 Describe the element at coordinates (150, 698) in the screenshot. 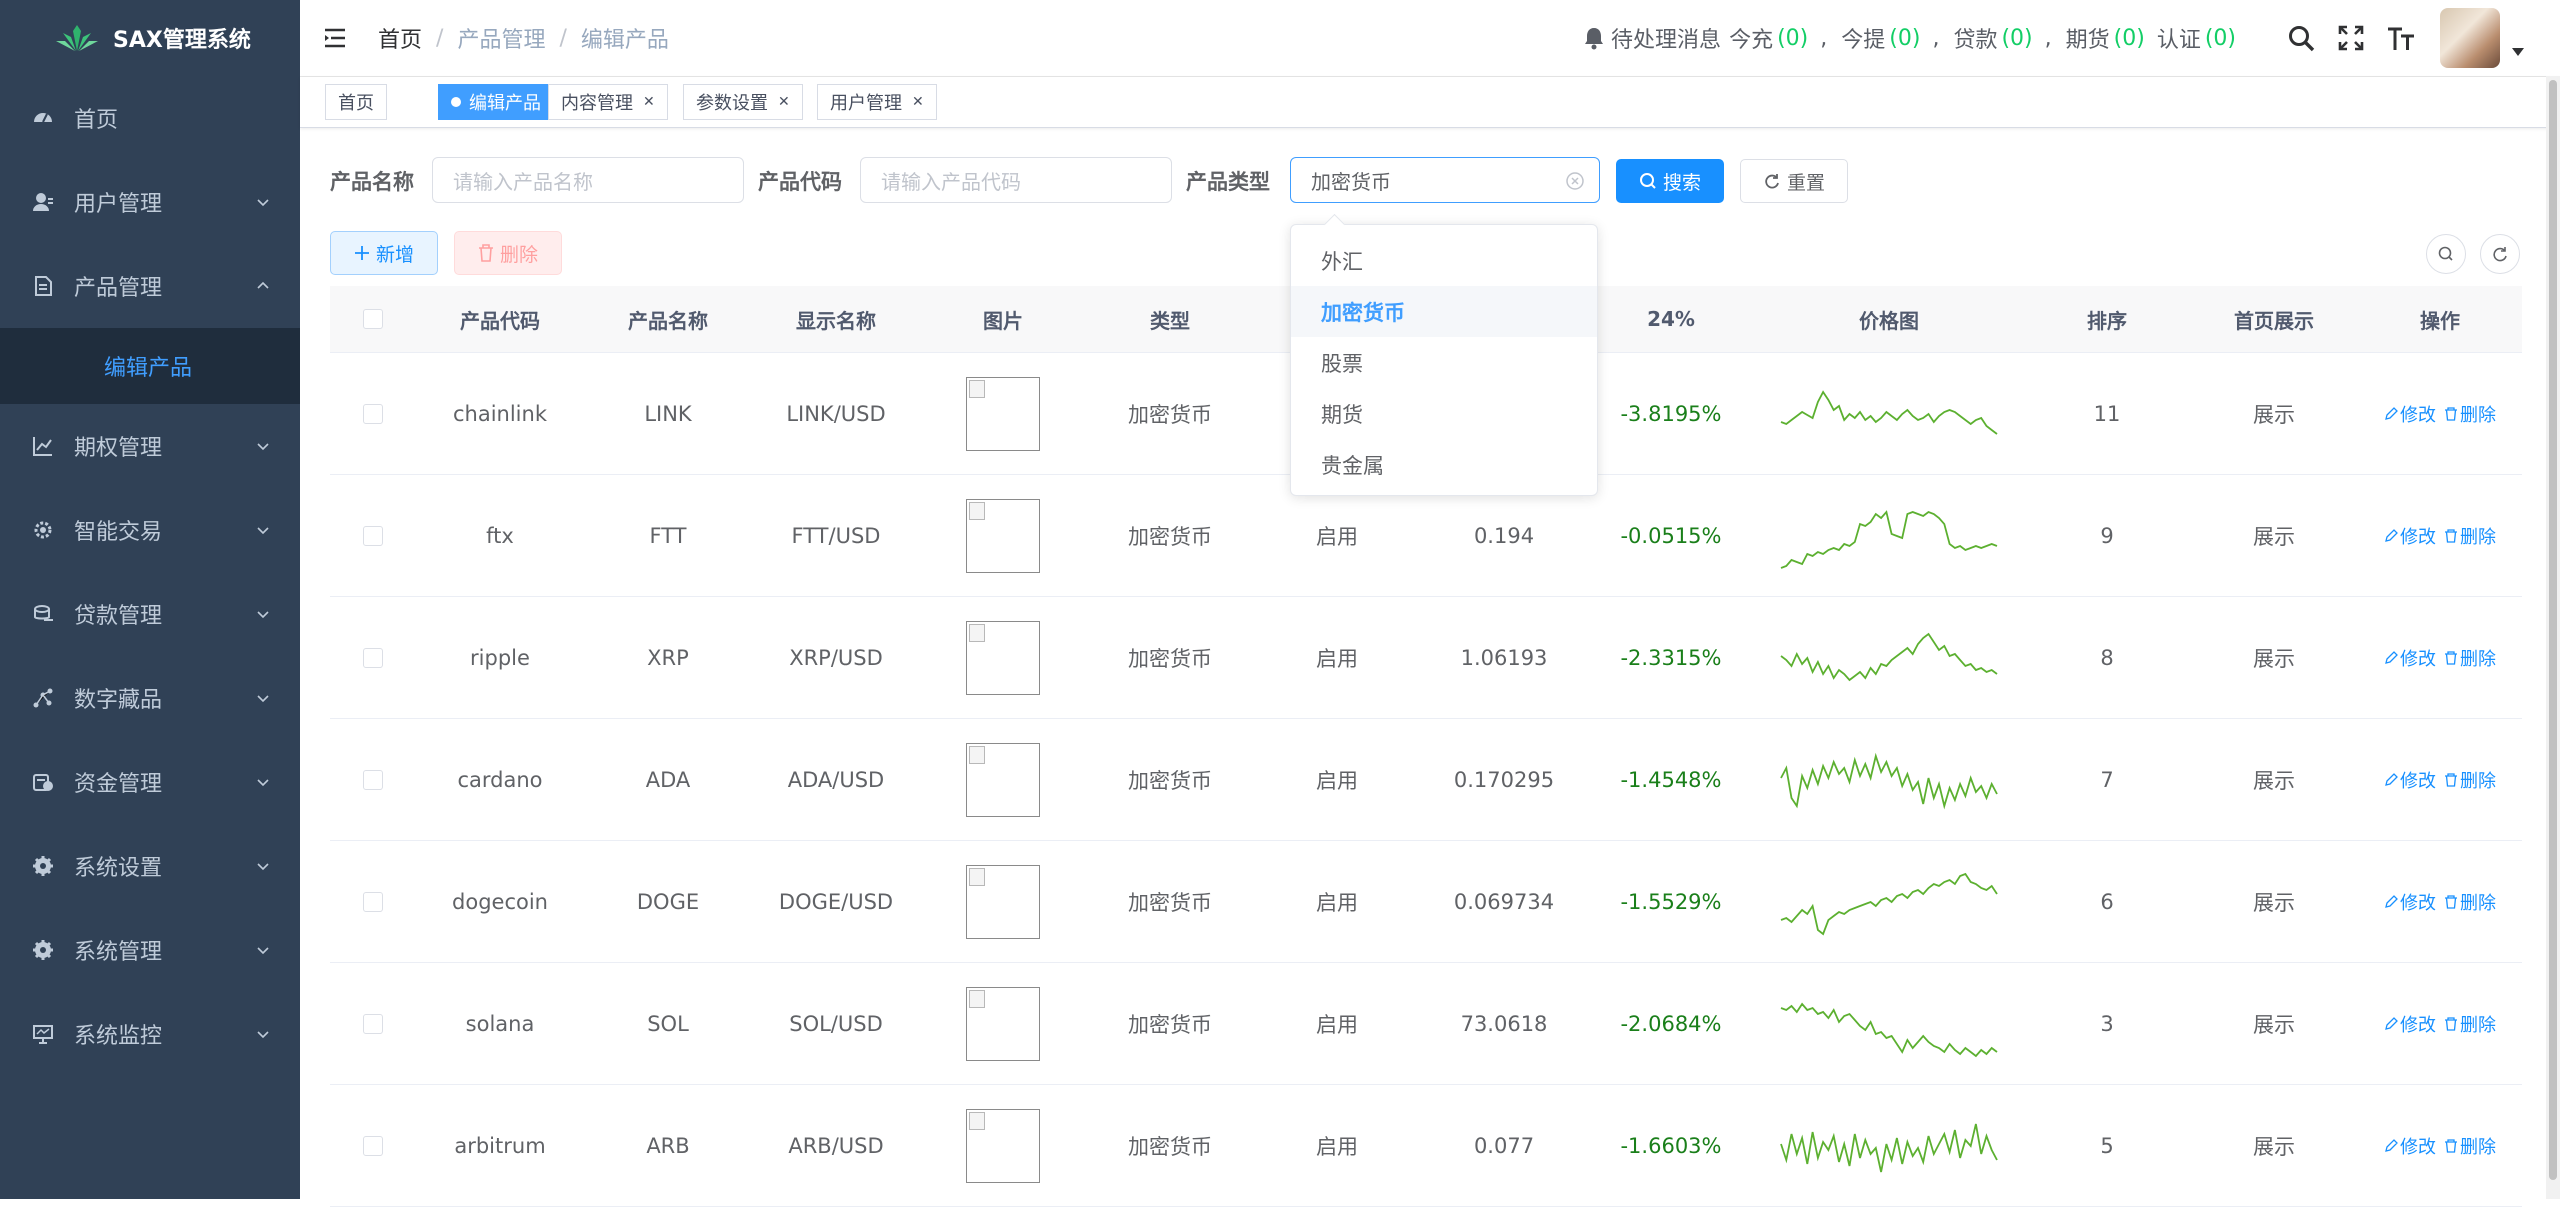

I see `sidebar-item-digital-collectibles: 数字藏品` at that location.